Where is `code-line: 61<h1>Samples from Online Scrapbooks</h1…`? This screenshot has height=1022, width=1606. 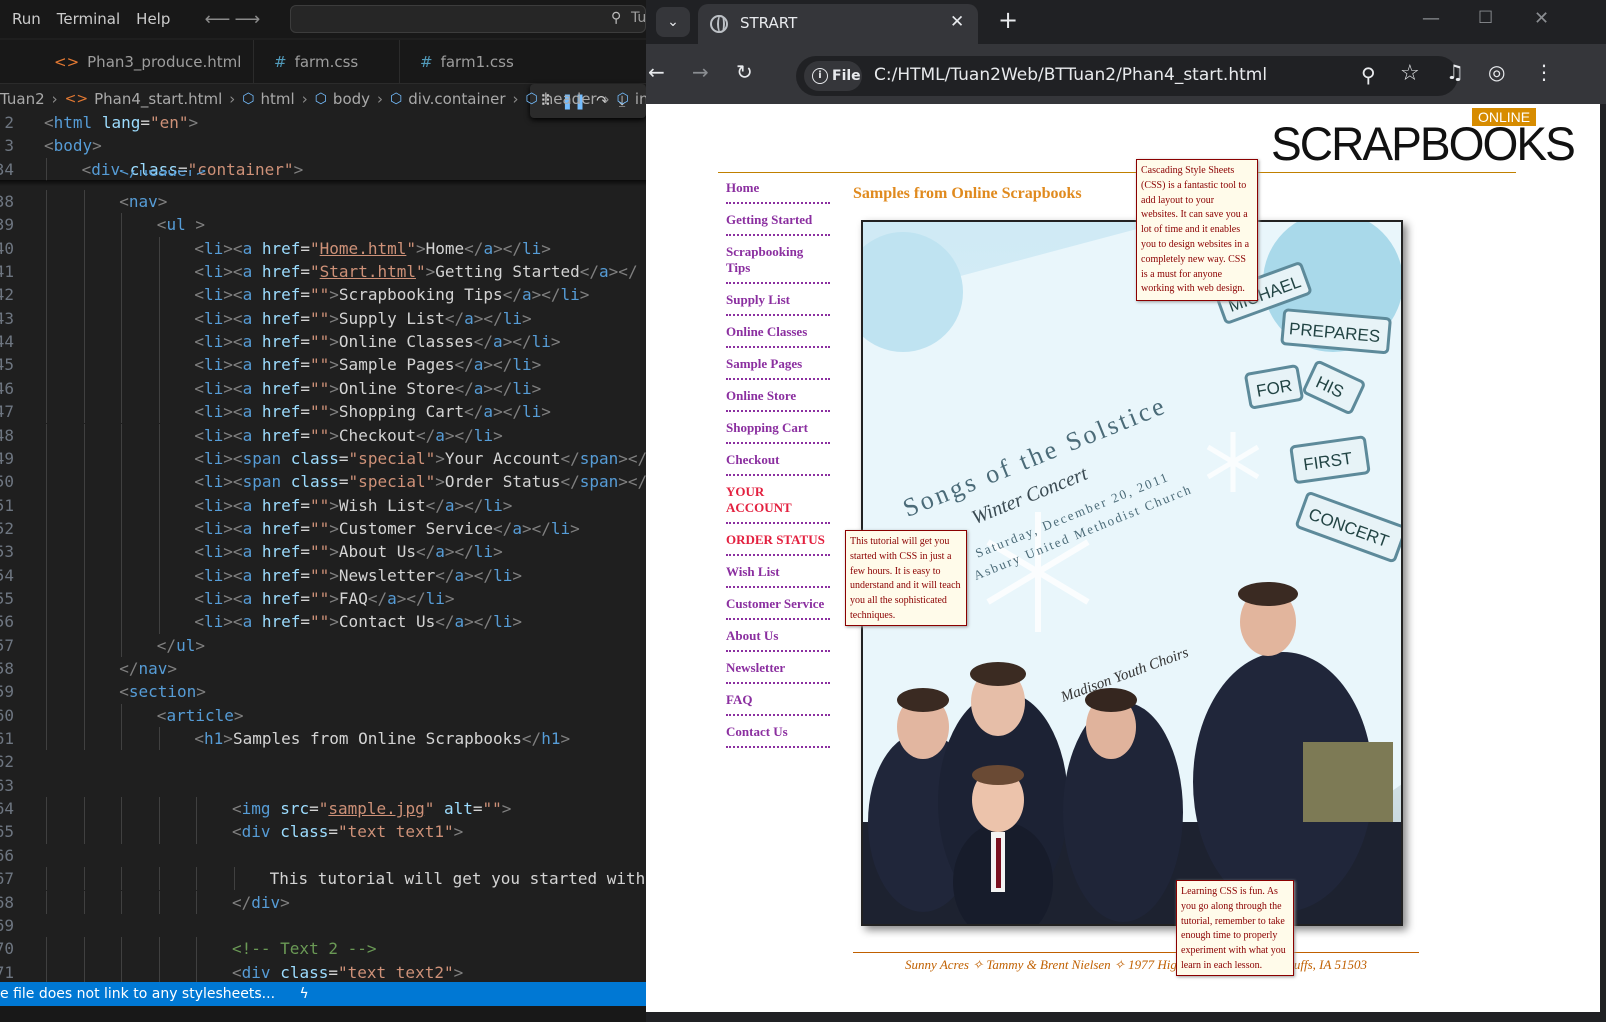 code-line: 61<h1>Samples from Online Scrapbooks</h1… is located at coordinates (323, 739).